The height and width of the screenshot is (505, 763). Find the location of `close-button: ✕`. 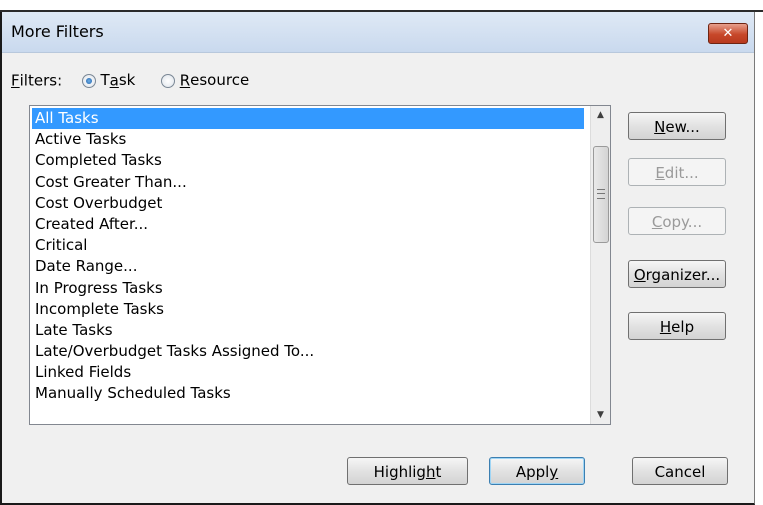

close-button: ✕ is located at coordinates (728, 33).